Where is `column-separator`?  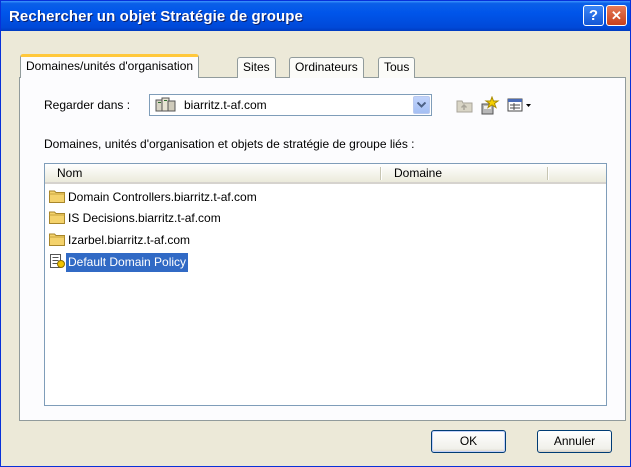
column-separator is located at coordinates (548, 173).